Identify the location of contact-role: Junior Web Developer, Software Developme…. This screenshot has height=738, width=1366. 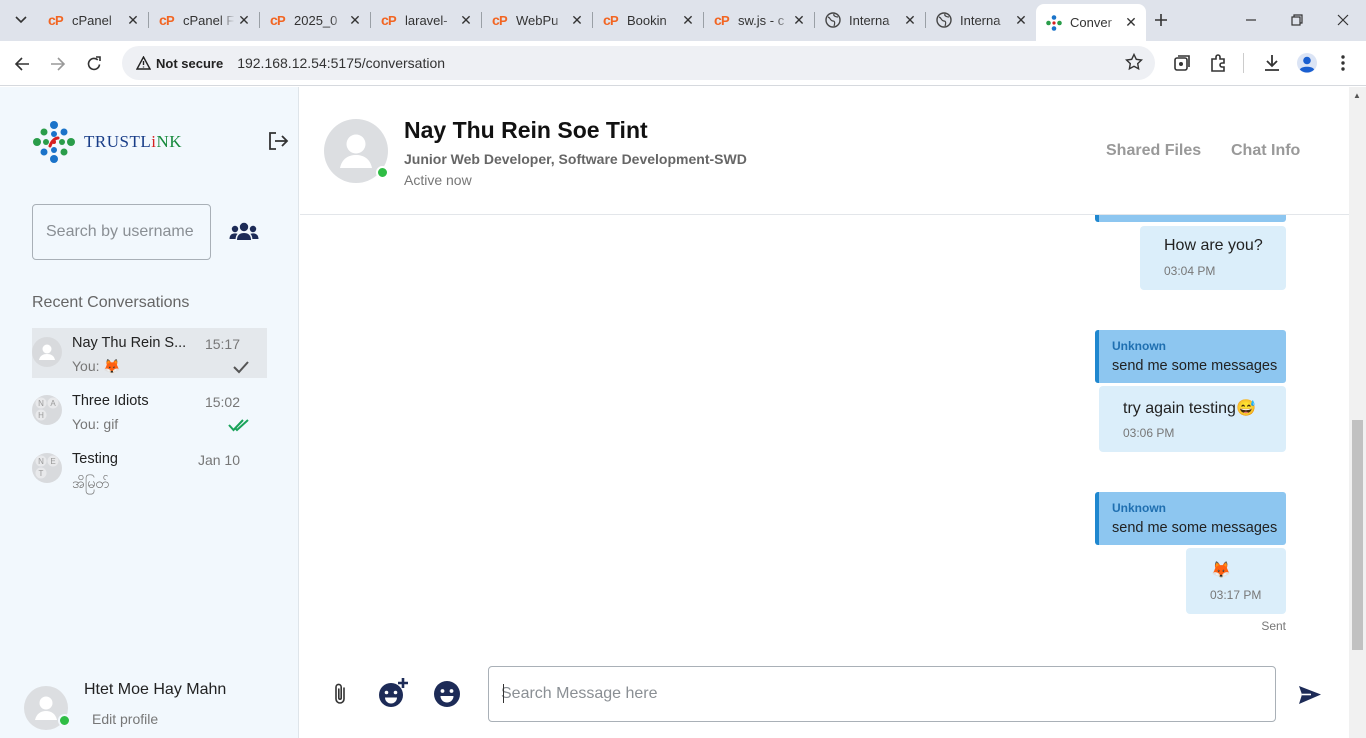
(575, 159).